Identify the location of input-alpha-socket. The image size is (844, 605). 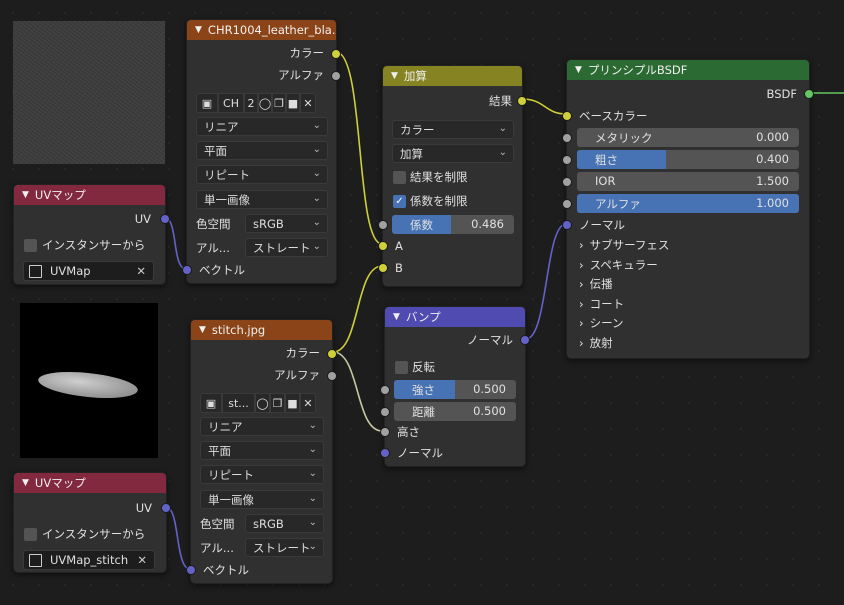
(567, 204).